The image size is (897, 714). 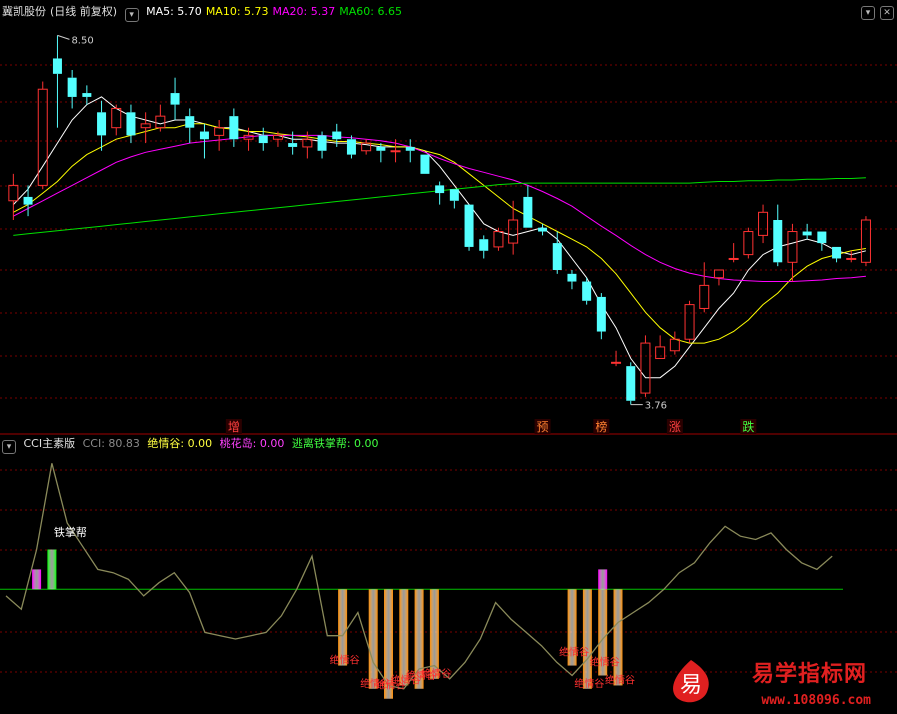 What do you see at coordinates (304, 11) in the screenshot?
I see `ma-label: MA20: 5.37` at bounding box center [304, 11].